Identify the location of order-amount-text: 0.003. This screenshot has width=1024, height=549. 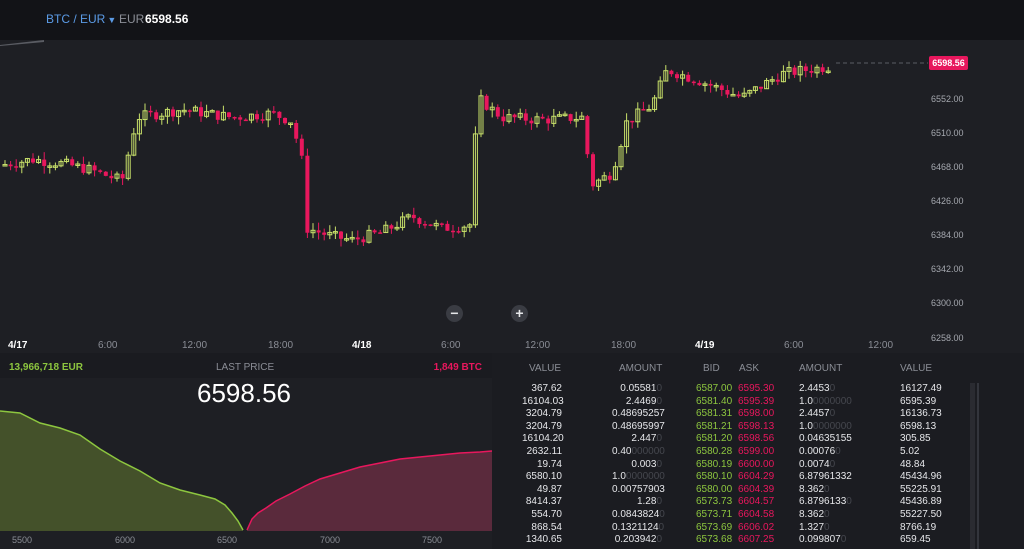
(644, 464).